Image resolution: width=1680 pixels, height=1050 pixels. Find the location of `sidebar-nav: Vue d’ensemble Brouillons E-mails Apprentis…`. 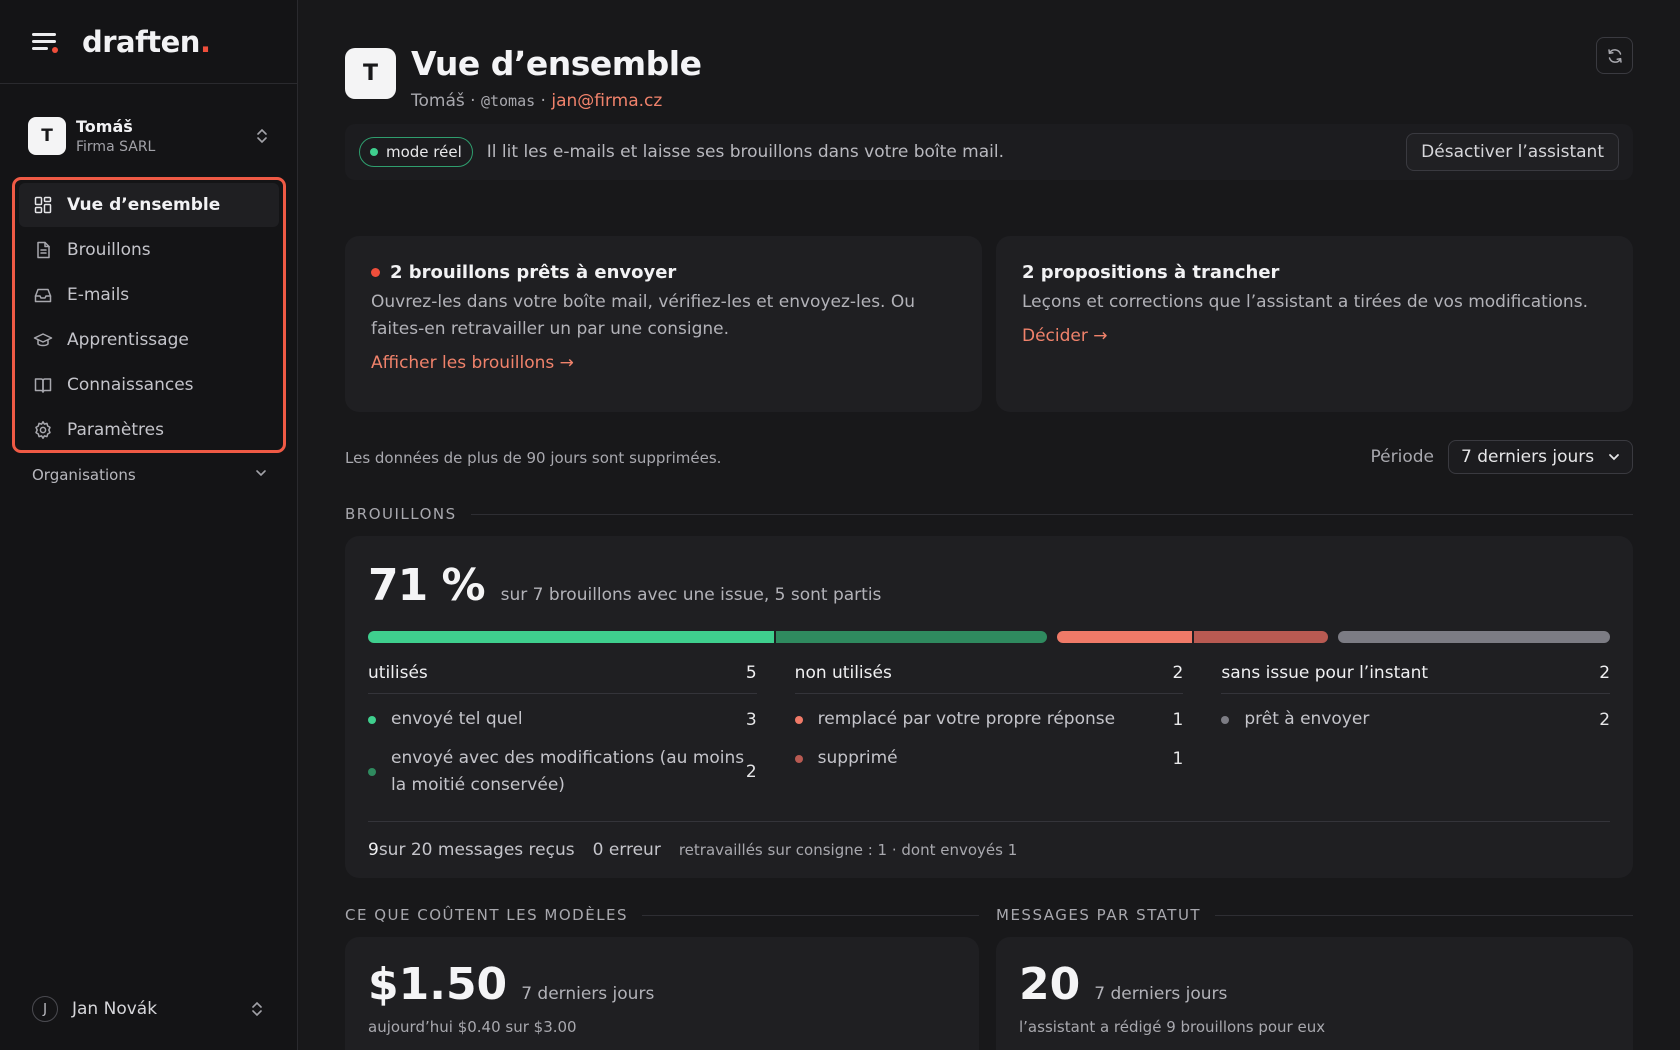

sidebar-nav: Vue d’ensemble Brouillons E-mails Apprentis… is located at coordinates (149, 315).